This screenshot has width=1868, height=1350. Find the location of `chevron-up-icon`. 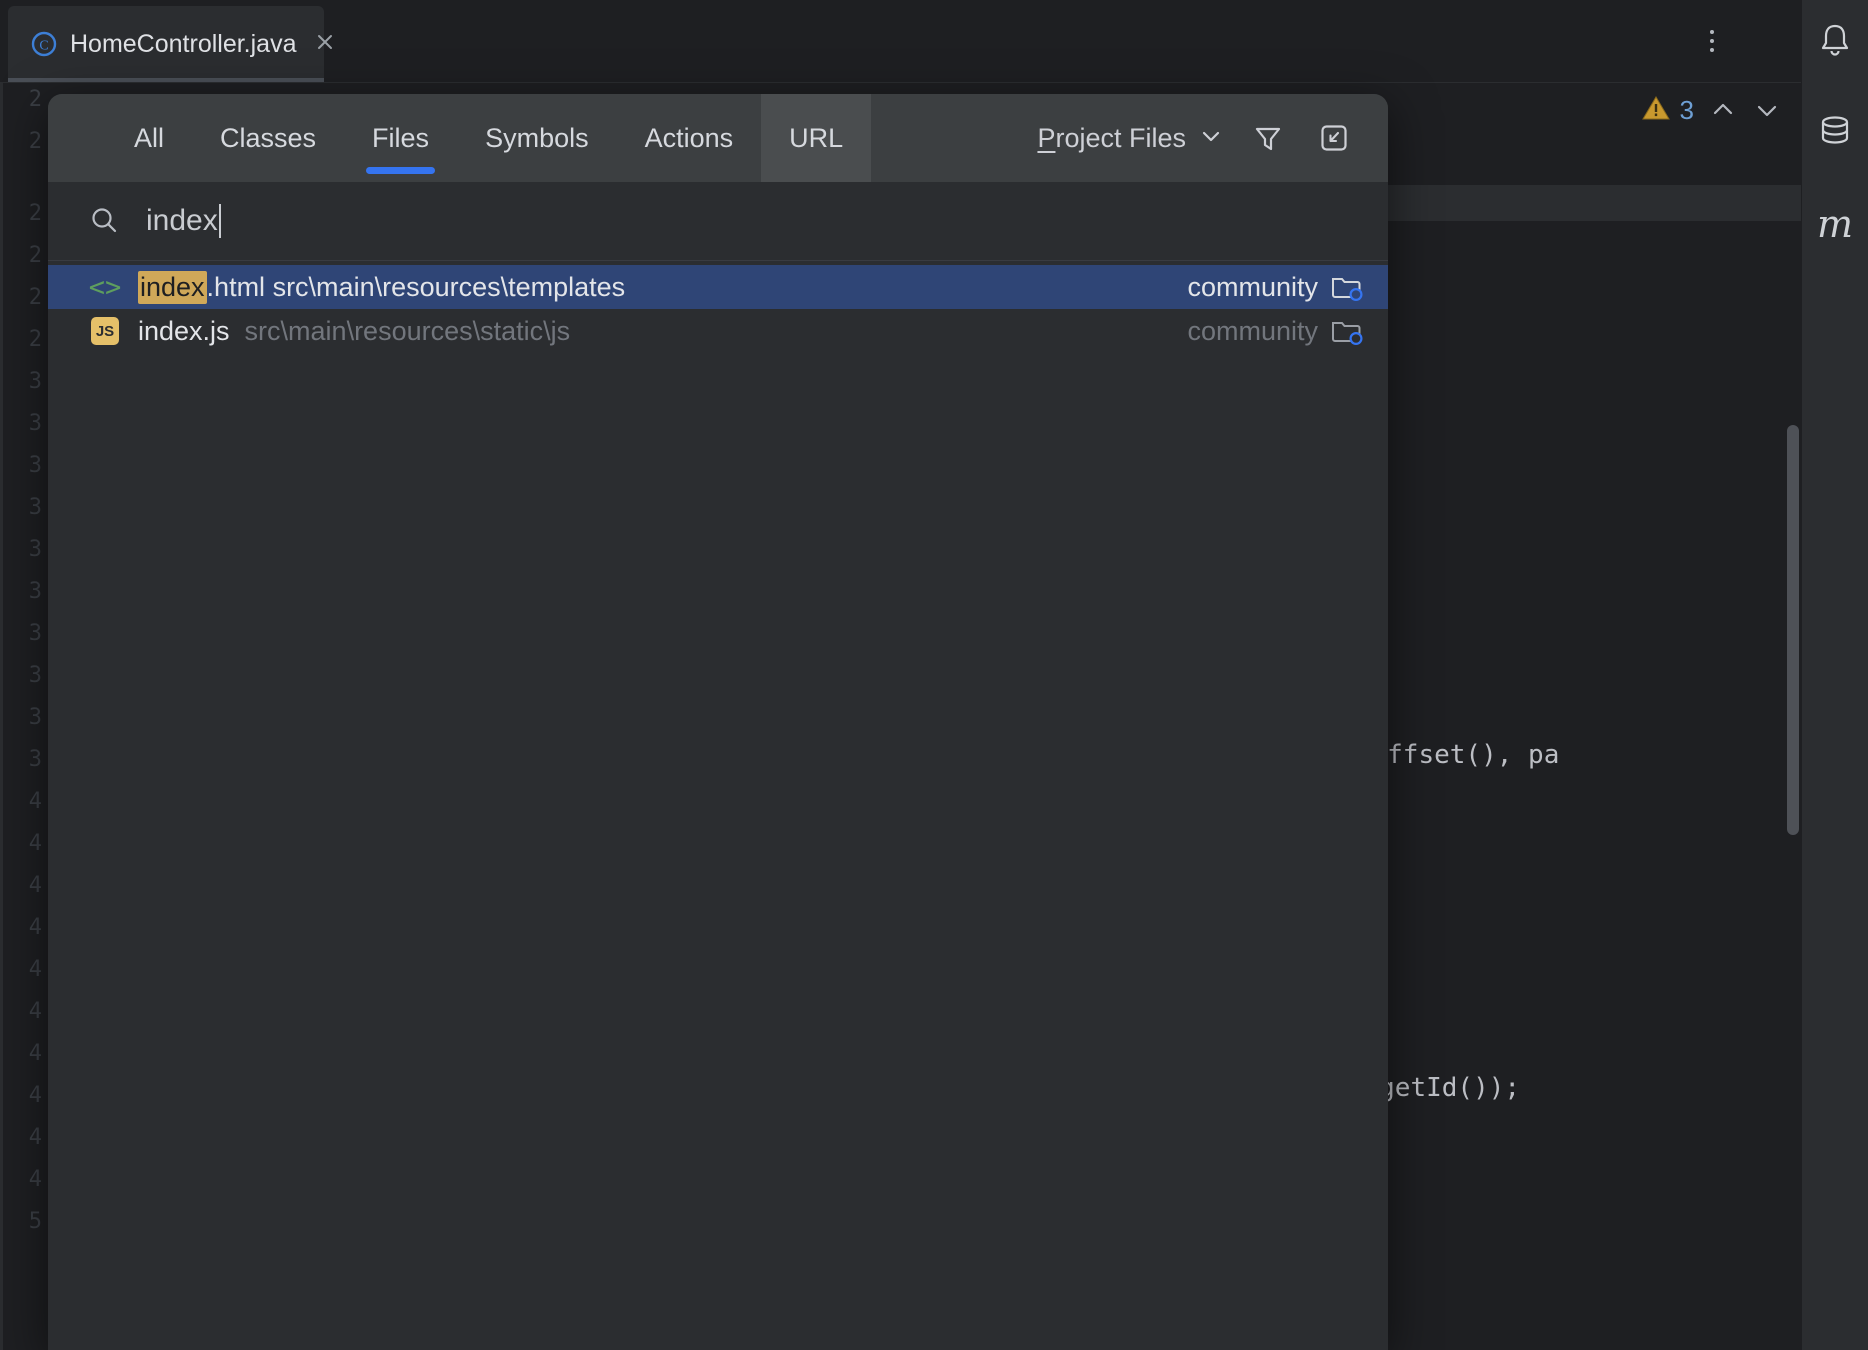

chevron-up-icon is located at coordinates (1723, 110).